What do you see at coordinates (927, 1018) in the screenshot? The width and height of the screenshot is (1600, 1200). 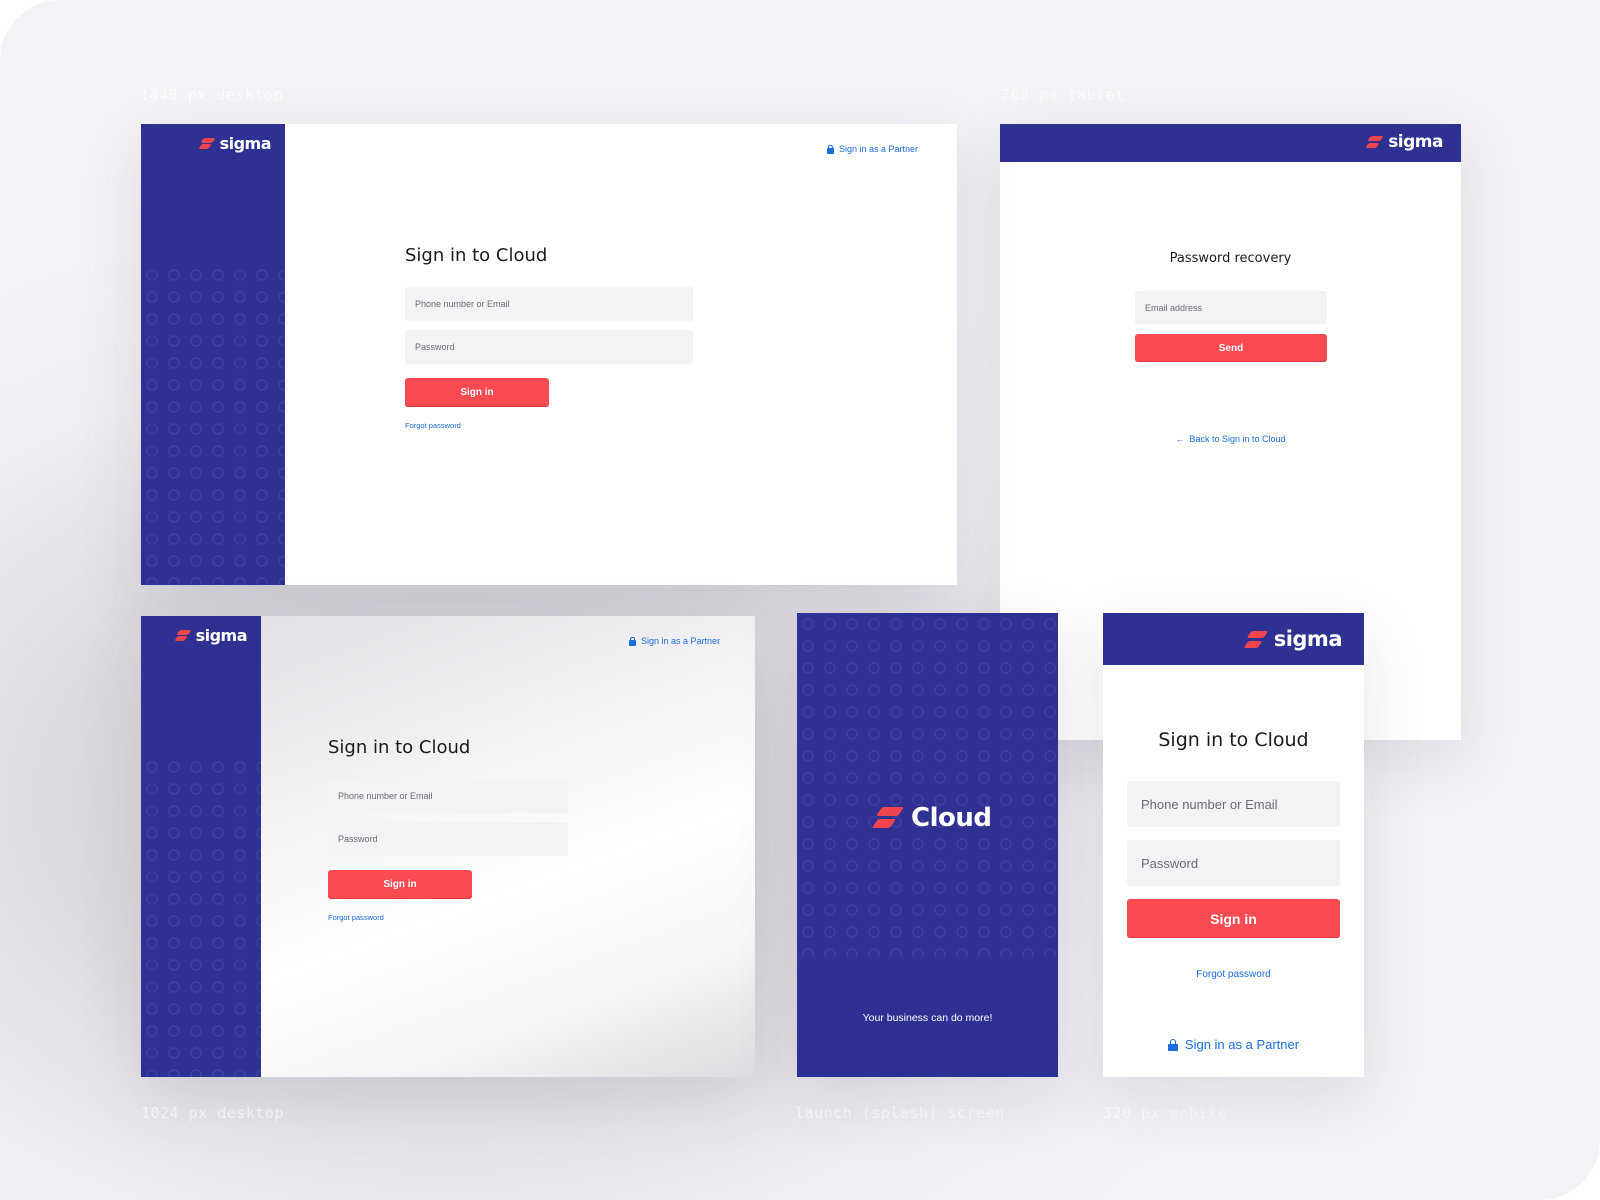 I see `splash-tagline: Your business can do more!` at bounding box center [927, 1018].